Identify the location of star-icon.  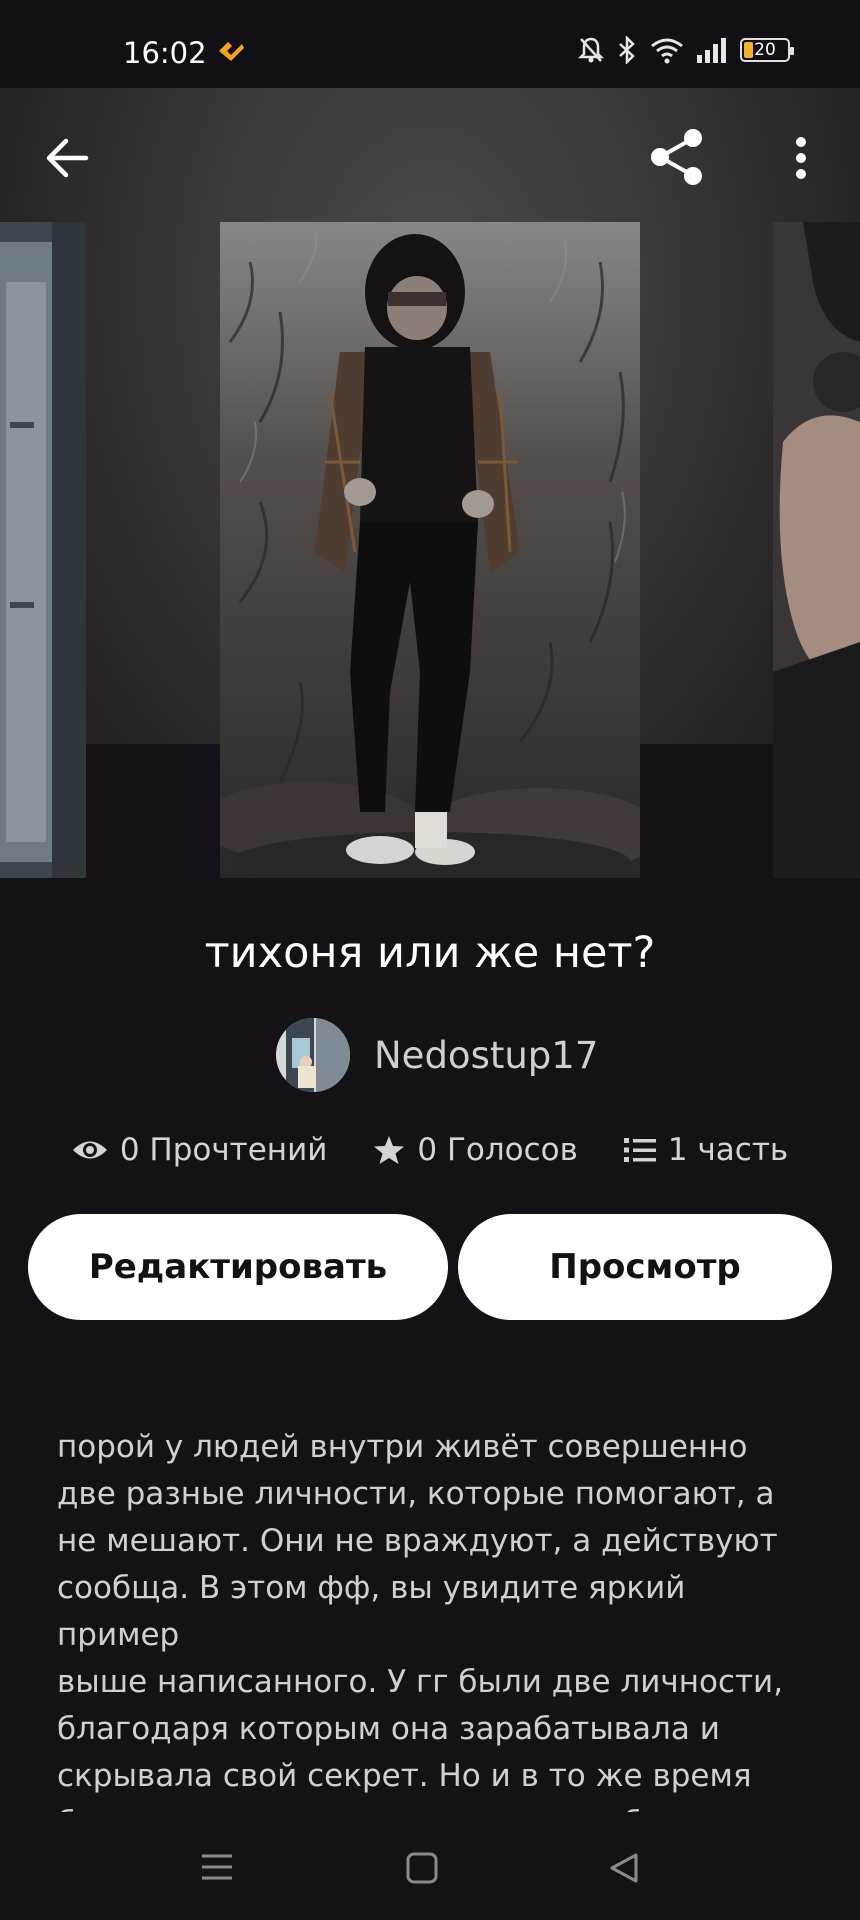
(389, 1150).